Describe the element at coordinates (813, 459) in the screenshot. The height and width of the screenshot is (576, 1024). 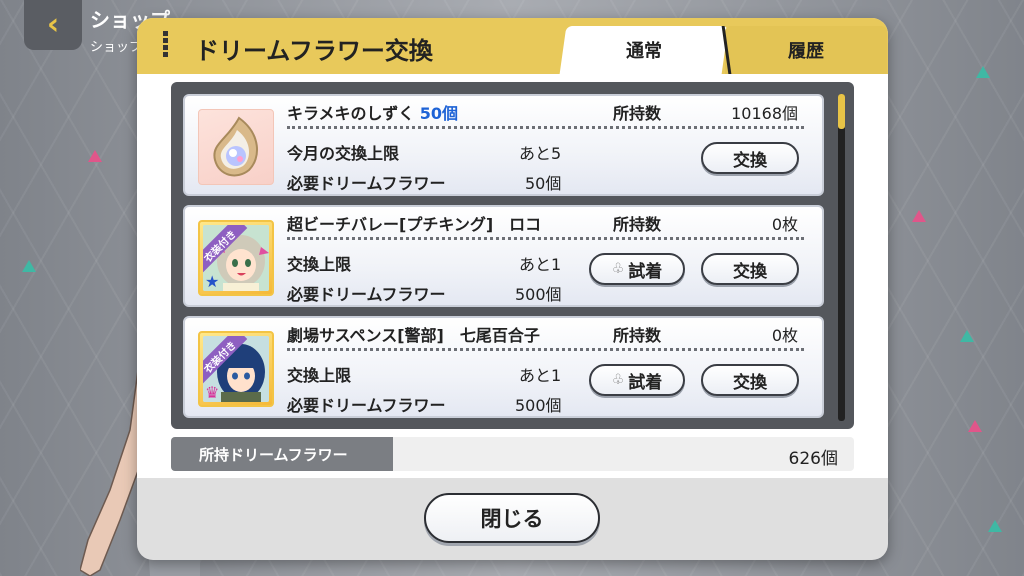
I see `owned-flowers-value: 626個` at that location.